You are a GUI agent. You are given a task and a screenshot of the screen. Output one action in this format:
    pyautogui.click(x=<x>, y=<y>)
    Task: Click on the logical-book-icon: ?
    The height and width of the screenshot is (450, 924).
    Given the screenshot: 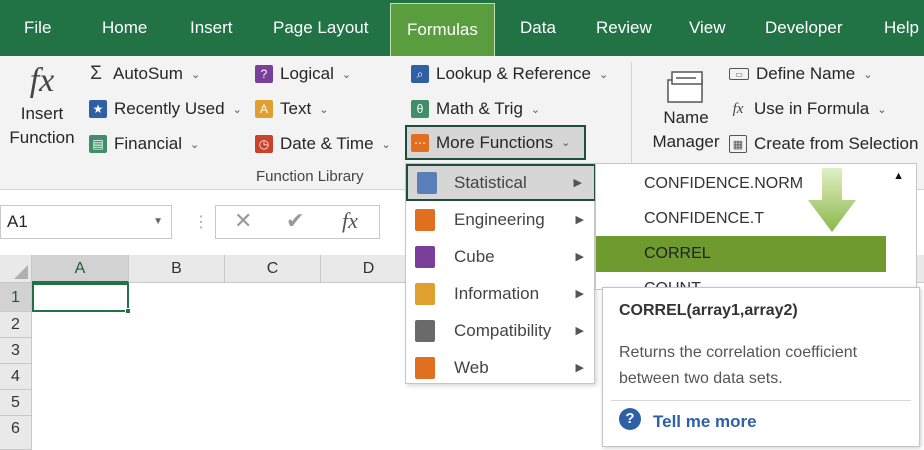 What is the action you would take?
    pyautogui.click(x=264, y=74)
    